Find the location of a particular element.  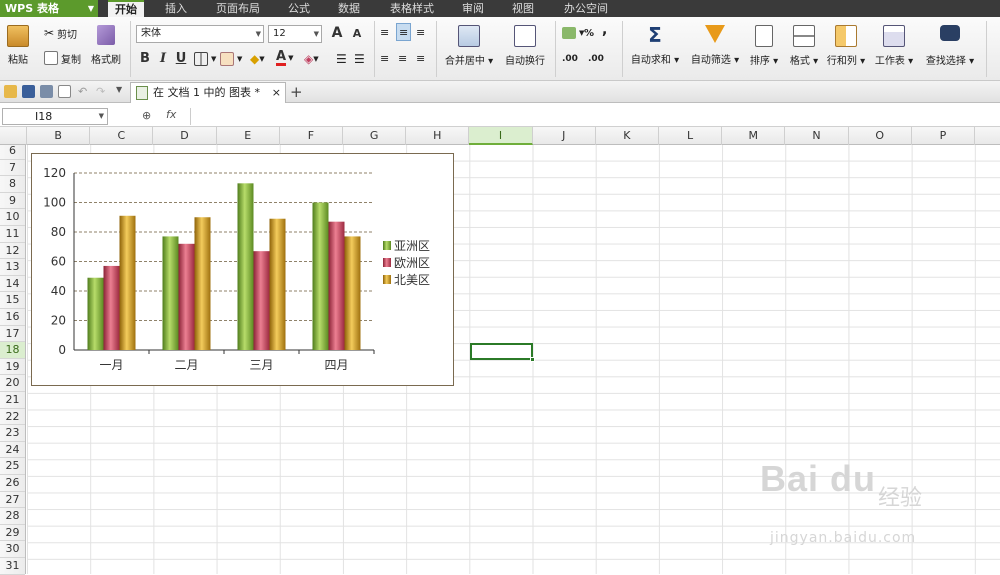

comma-button: , is located at coordinates (604, 30).